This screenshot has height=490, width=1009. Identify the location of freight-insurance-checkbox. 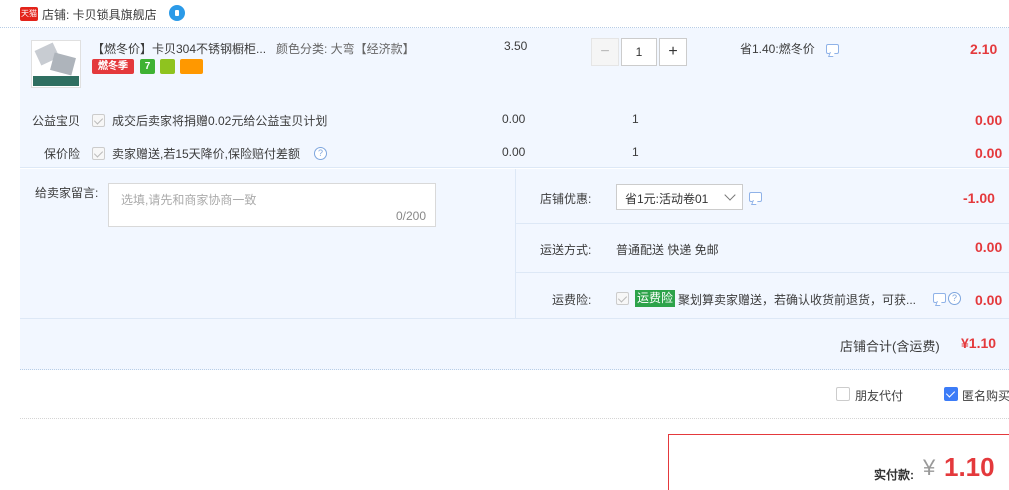
(622, 298).